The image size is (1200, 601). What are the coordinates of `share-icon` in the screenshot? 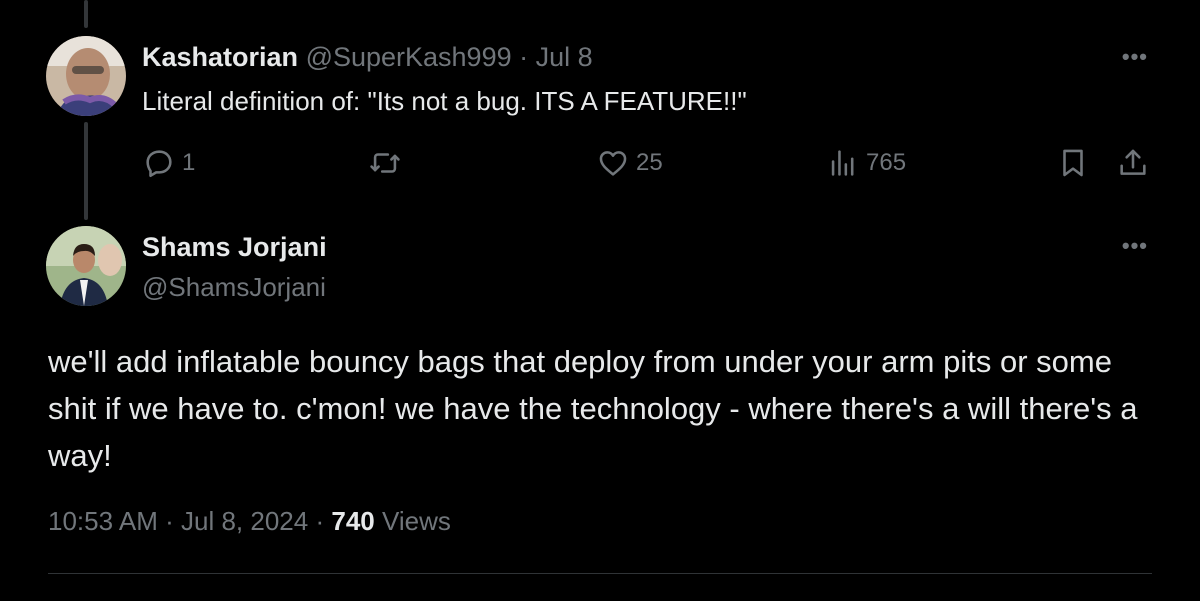 It's located at (1133, 162).